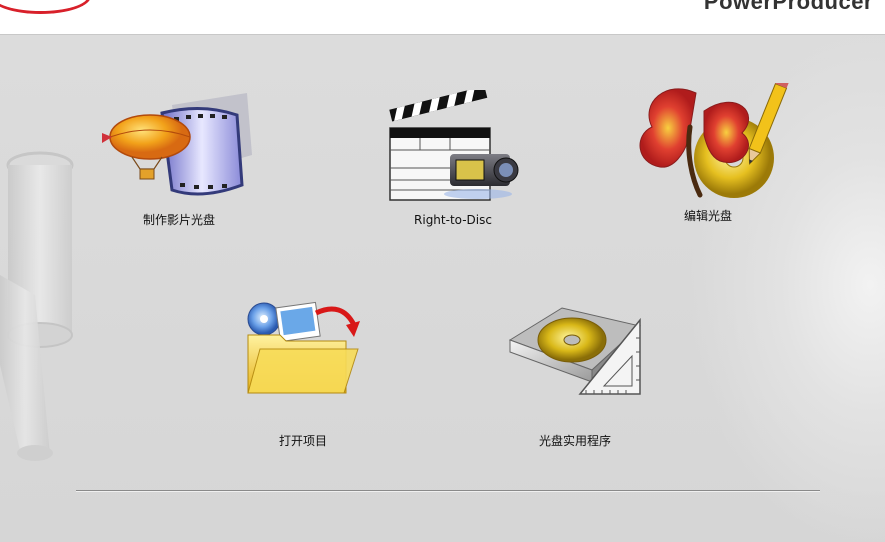  What do you see at coordinates (574, 441) in the screenshot?
I see `tile-label: 光盘实用程序` at bounding box center [574, 441].